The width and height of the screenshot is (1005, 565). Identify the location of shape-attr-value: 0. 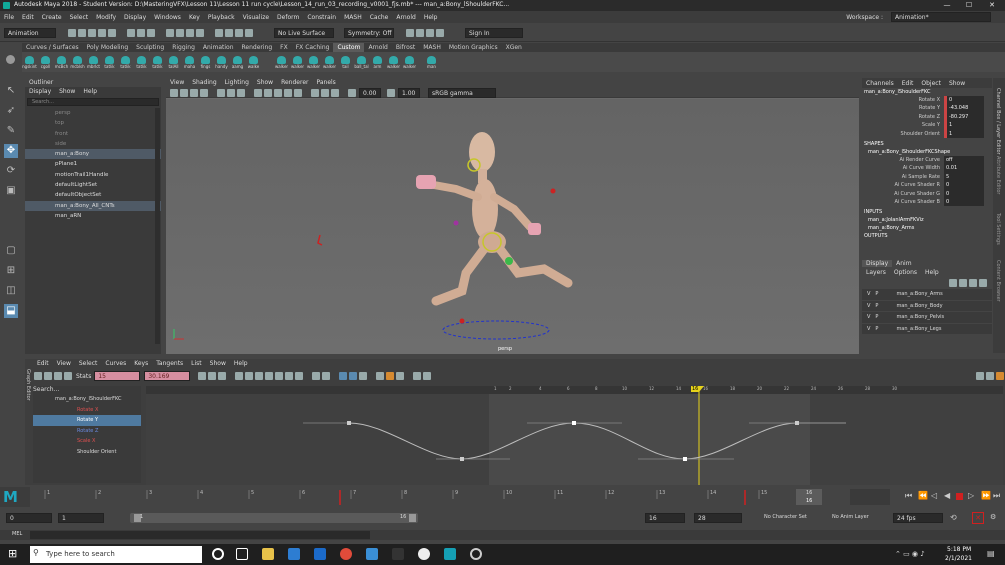
(964, 193).